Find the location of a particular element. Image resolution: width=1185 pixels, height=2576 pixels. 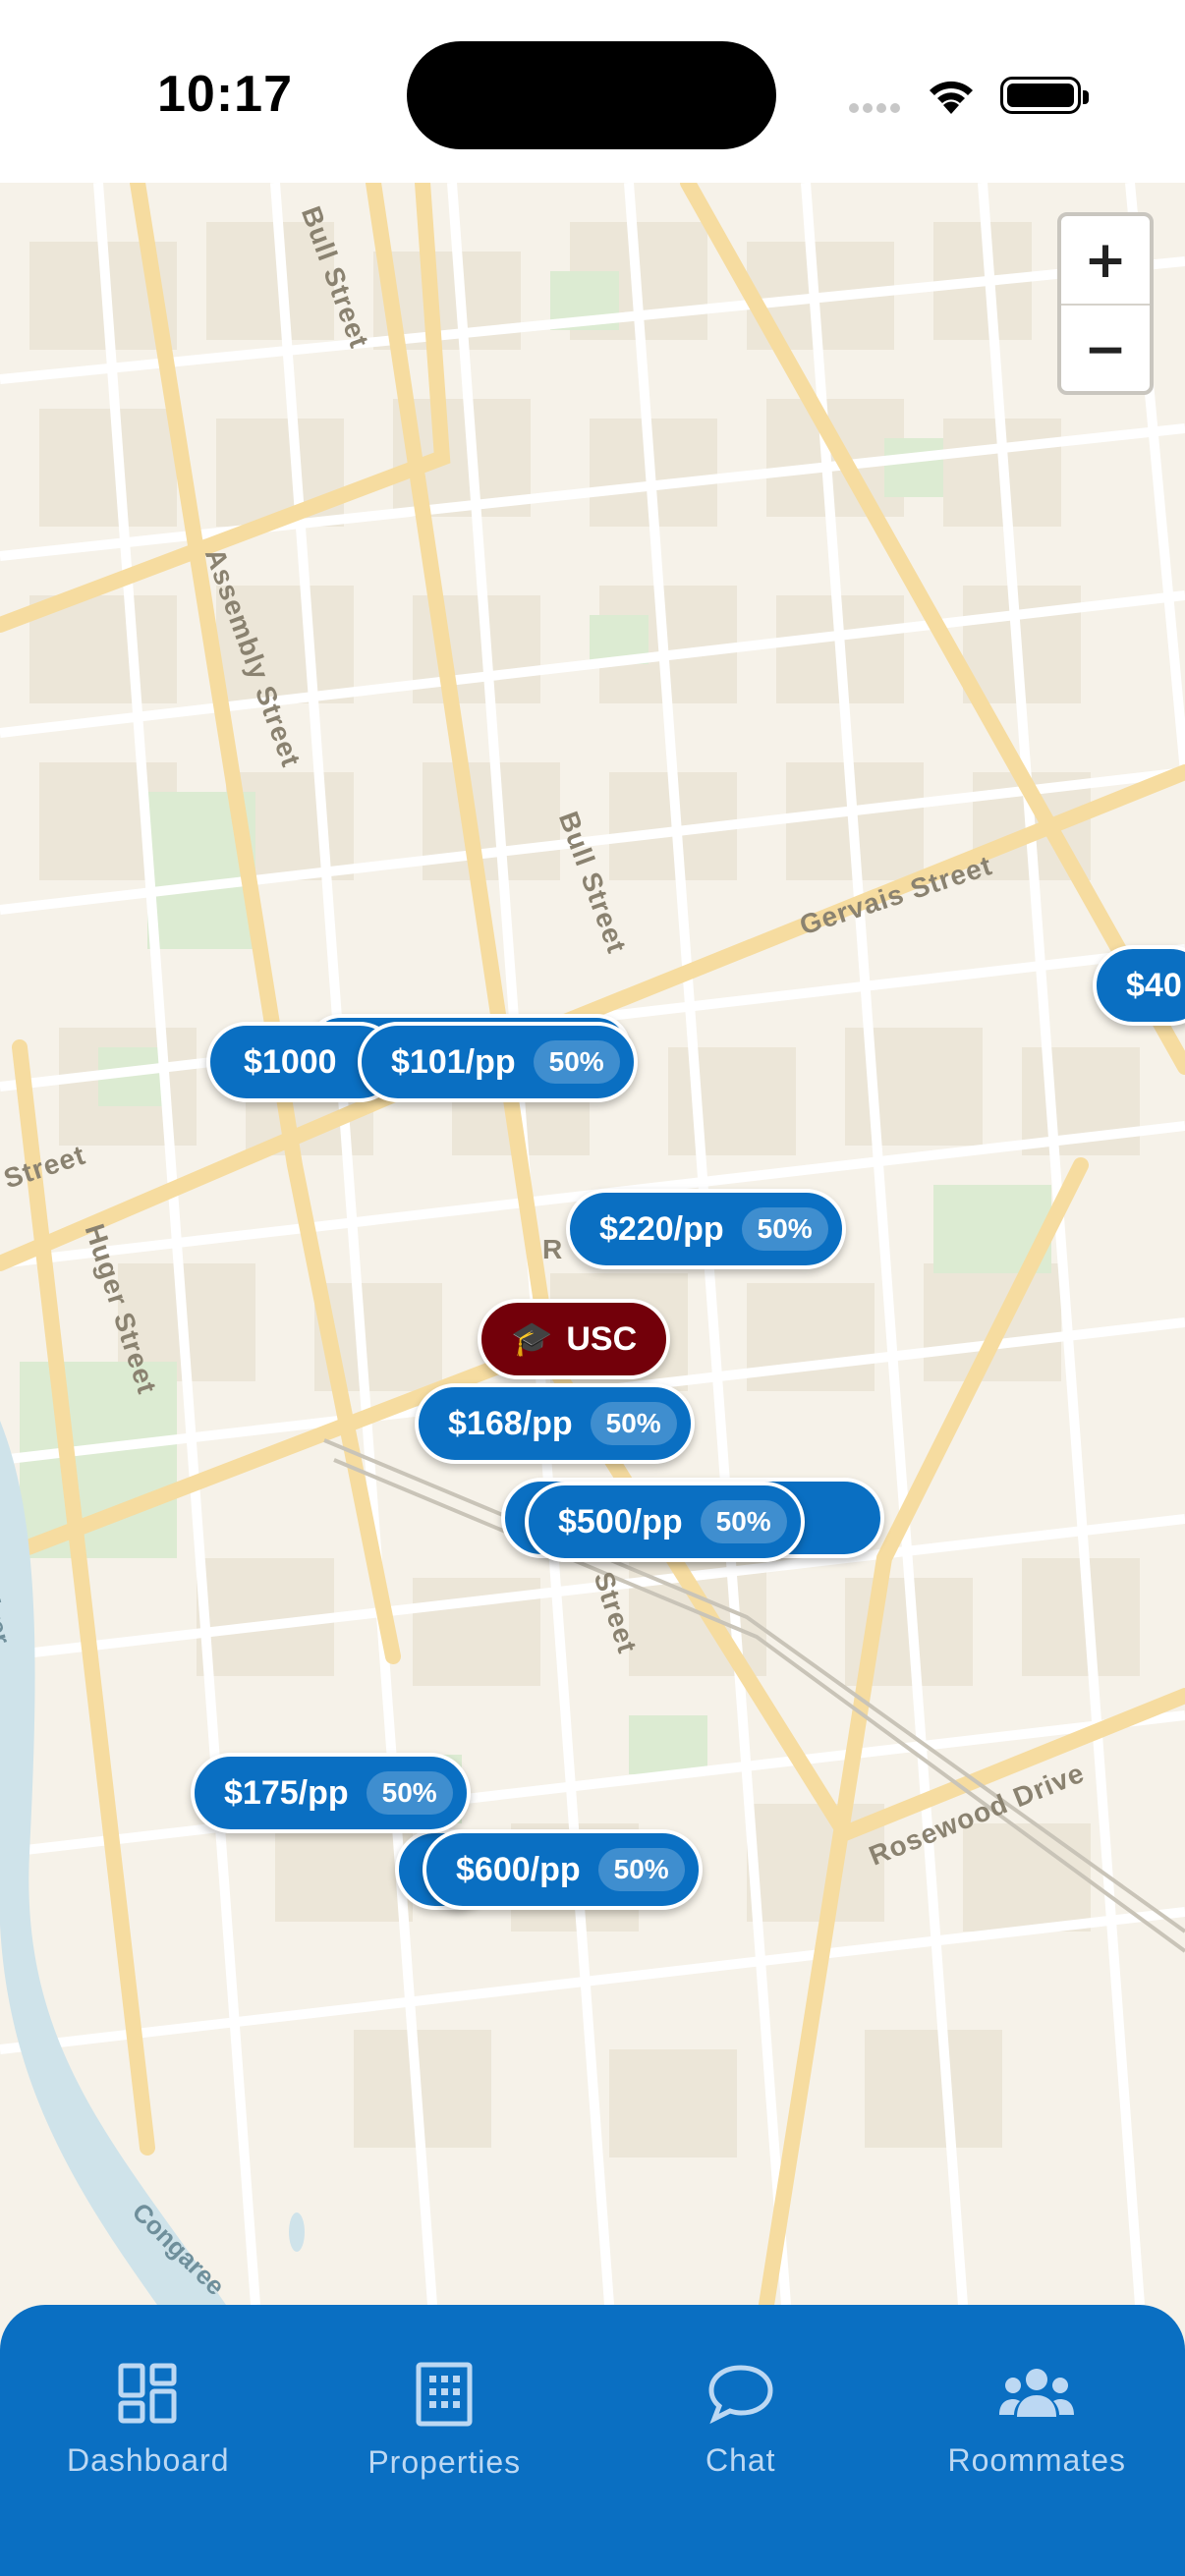

property-pin: $600/pp 50% is located at coordinates (563, 1869).